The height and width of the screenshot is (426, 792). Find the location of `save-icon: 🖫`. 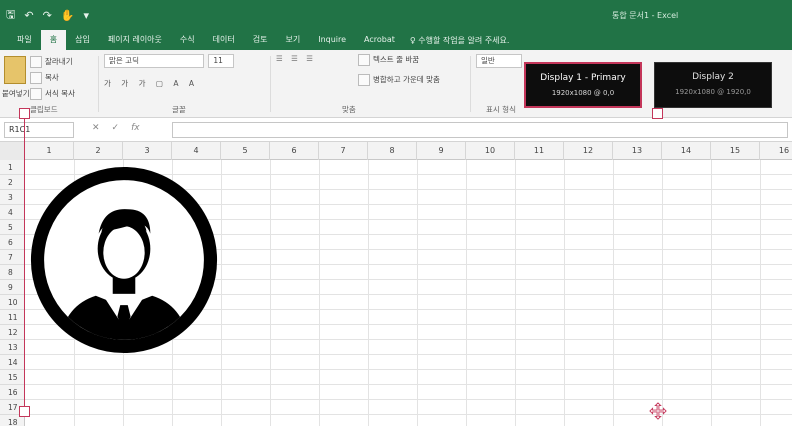

save-icon: 🖫 is located at coordinates (10, 15).